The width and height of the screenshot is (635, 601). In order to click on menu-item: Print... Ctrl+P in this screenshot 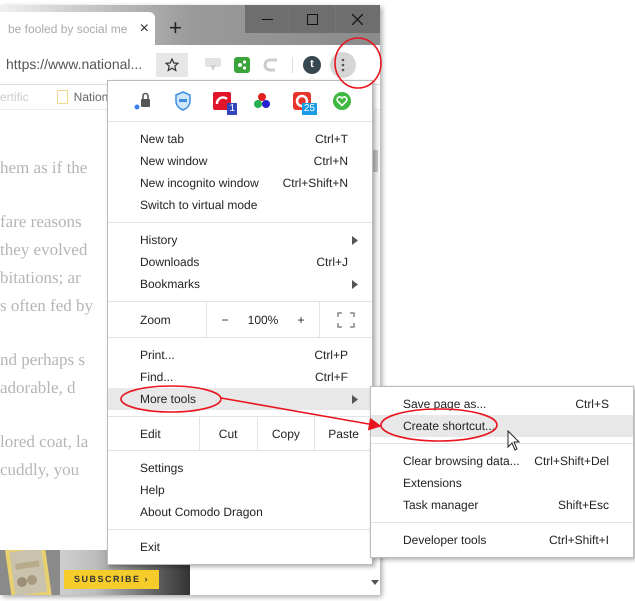, I will do `click(240, 355)`.